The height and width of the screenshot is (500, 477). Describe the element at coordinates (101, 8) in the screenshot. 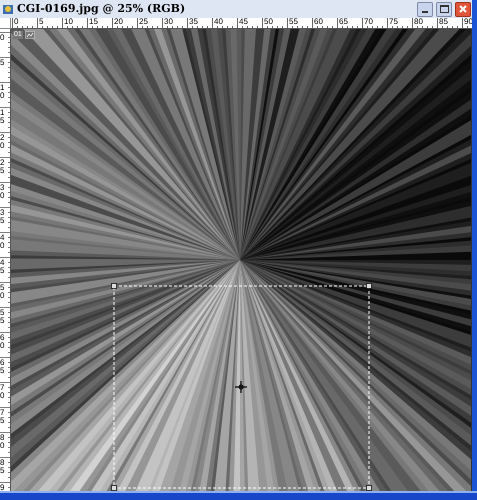

I see `window-title: CGI-0169.jpg @ 25% (RGB)` at that location.